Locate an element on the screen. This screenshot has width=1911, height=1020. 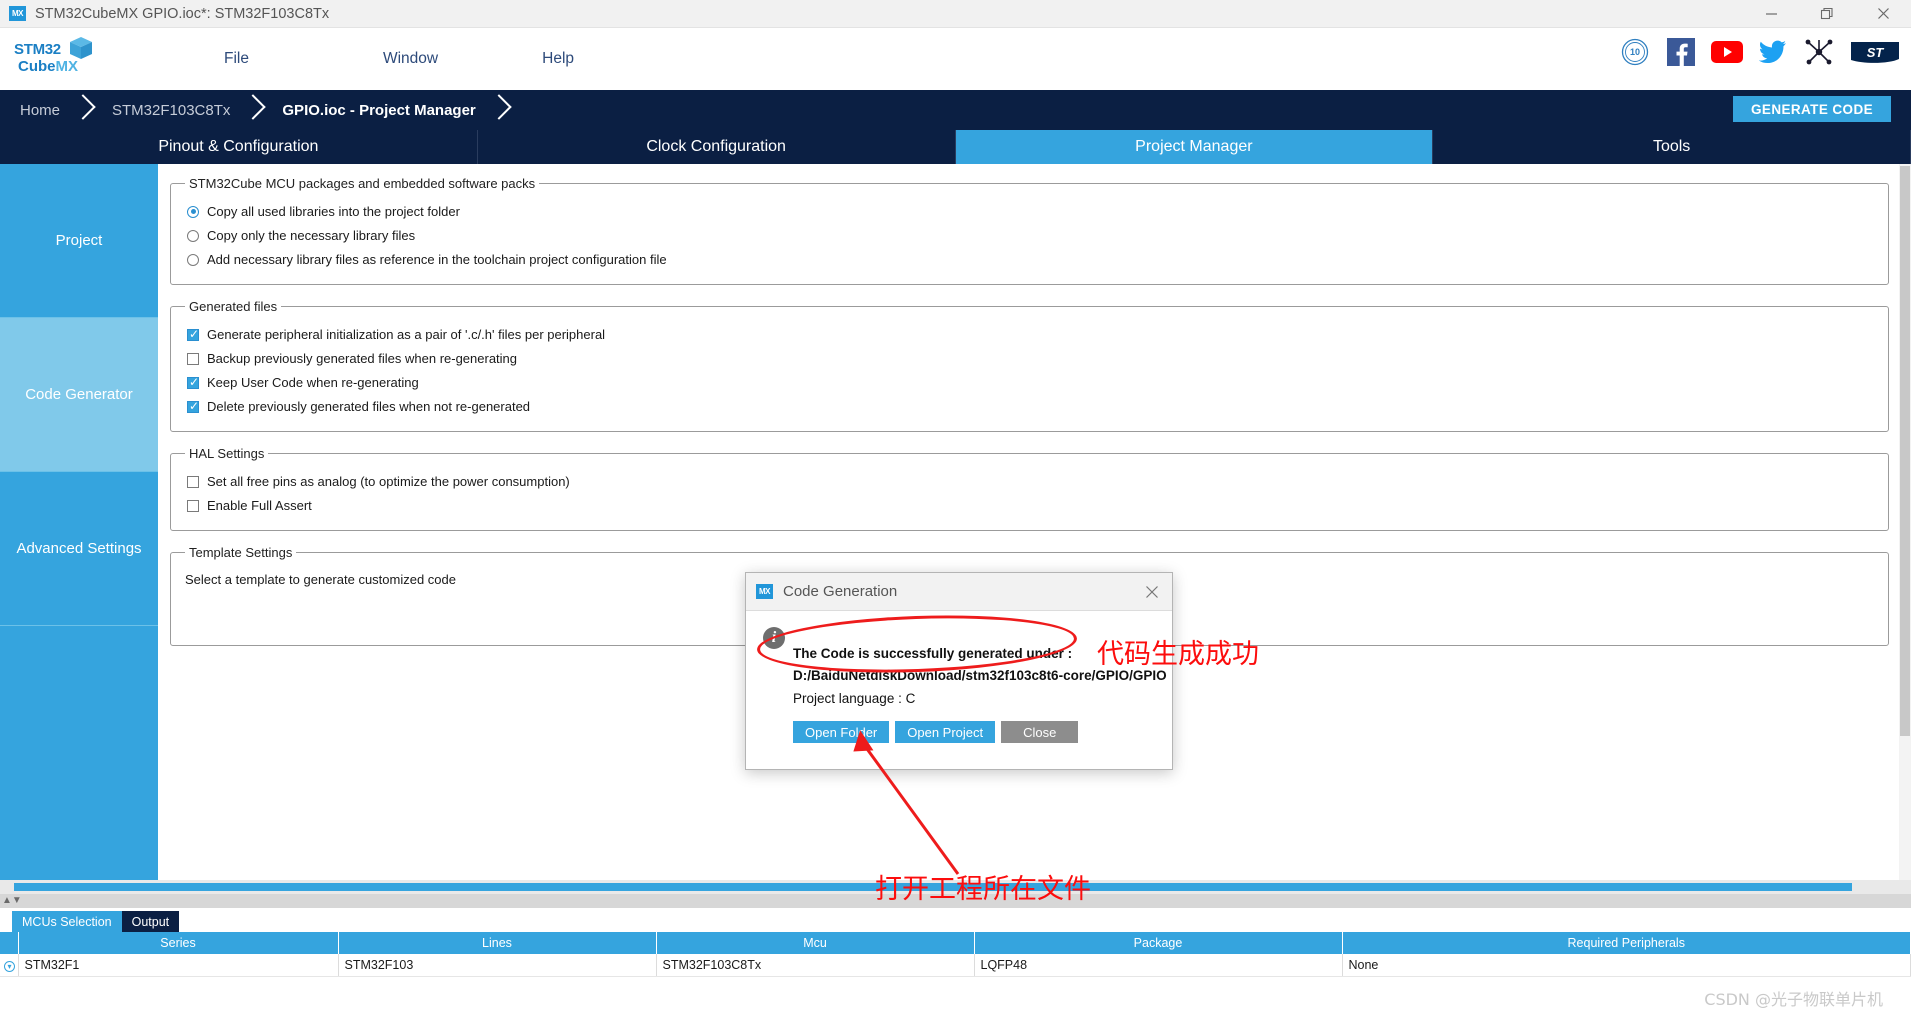
window-title: STM32CubeMX GPIO.ioc*: STM32F103C8Tx is located at coordinates (182, 13).